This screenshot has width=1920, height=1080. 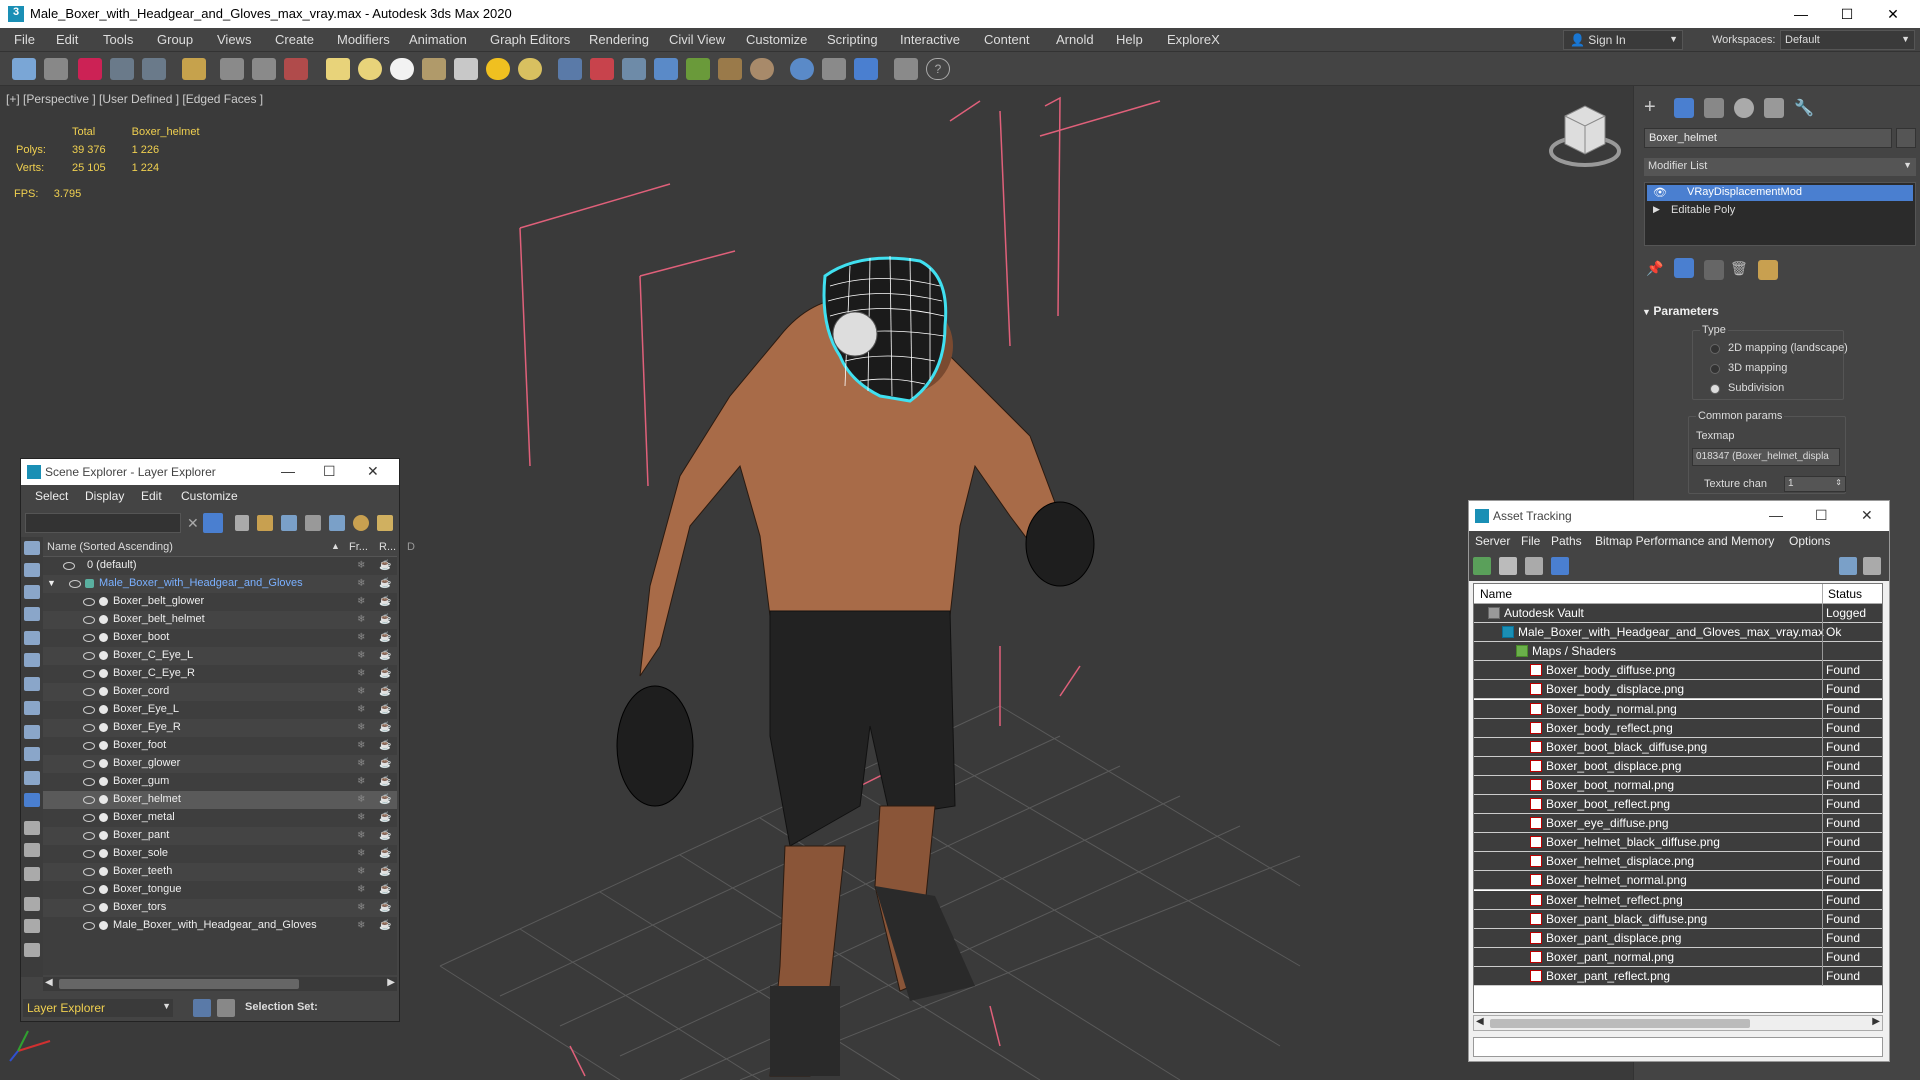 What do you see at coordinates (194, 69) in the screenshot?
I see `light-lister-icon` at bounding box center [194, 69].